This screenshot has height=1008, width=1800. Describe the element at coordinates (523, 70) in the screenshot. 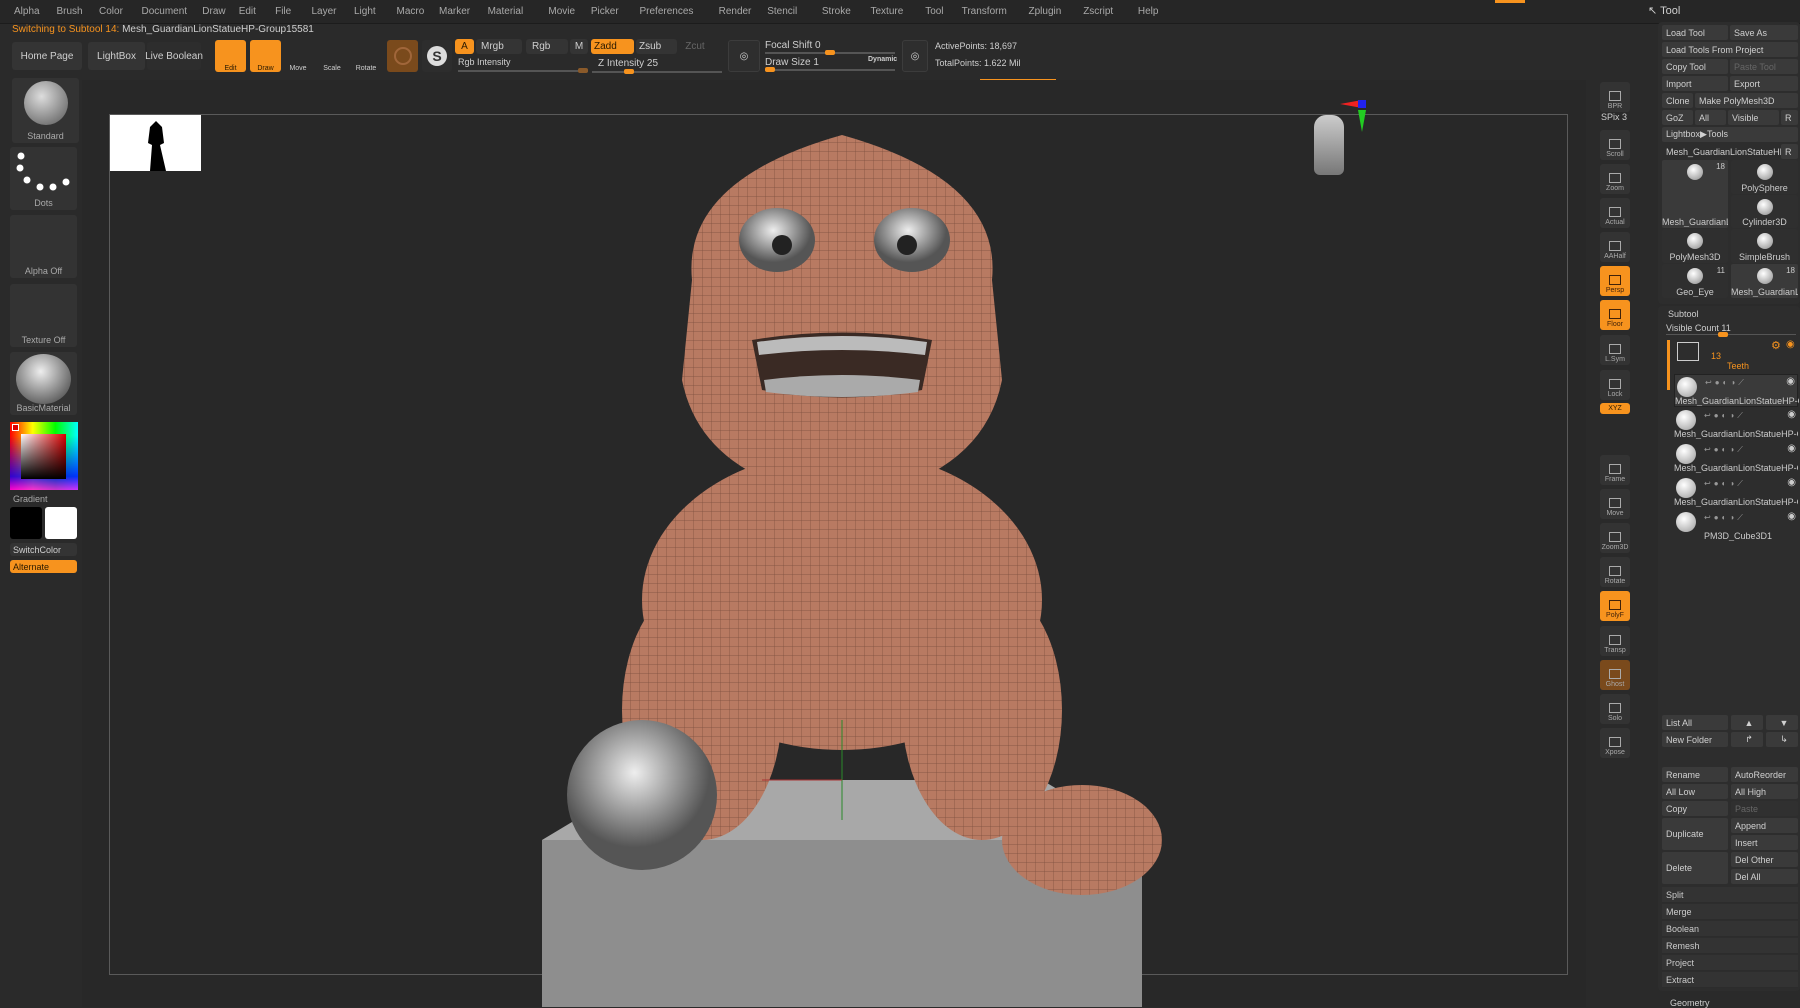

I see `rgb-intensity-slider` at that location.